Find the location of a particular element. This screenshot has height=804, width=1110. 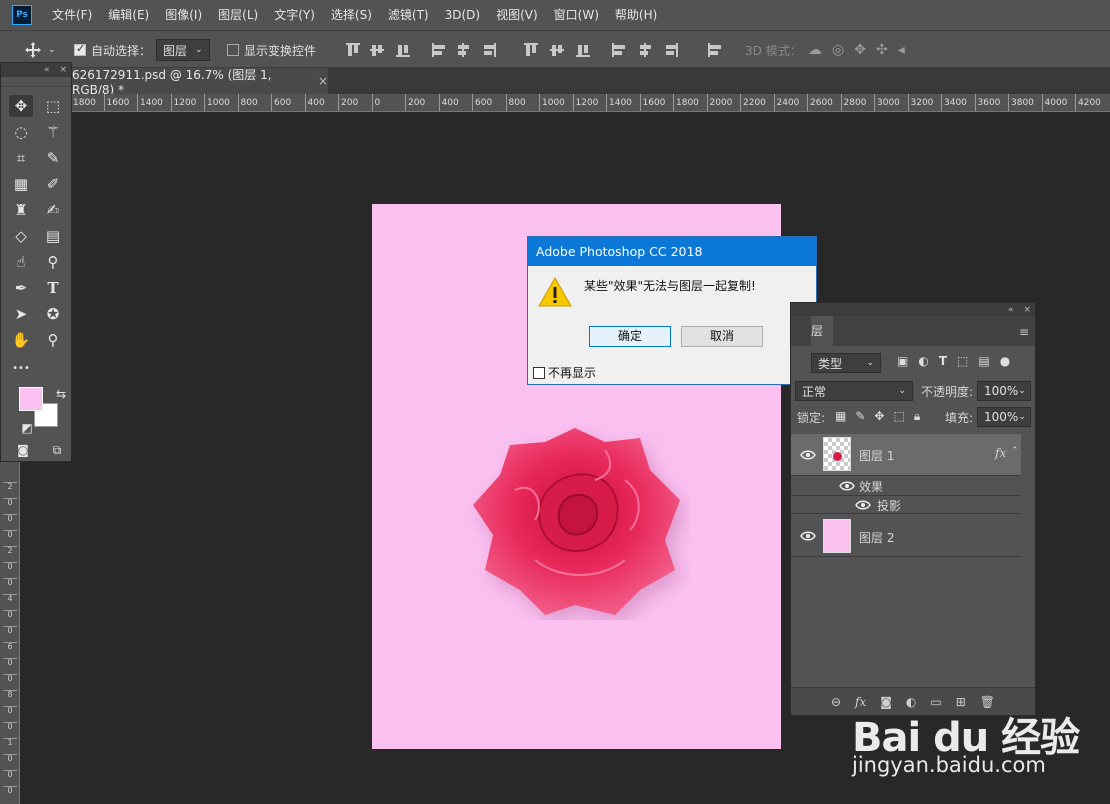

ruler-tick: 0 is located at coordinates (10, 518).